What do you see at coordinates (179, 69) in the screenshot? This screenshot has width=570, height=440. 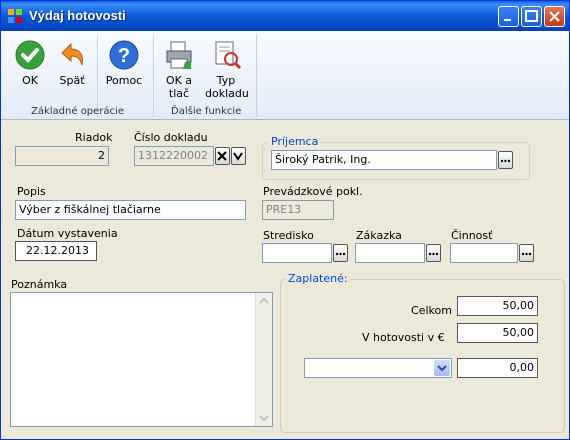 I see `ok-print-button: OK a tlač` at bounding box center [179, 69].